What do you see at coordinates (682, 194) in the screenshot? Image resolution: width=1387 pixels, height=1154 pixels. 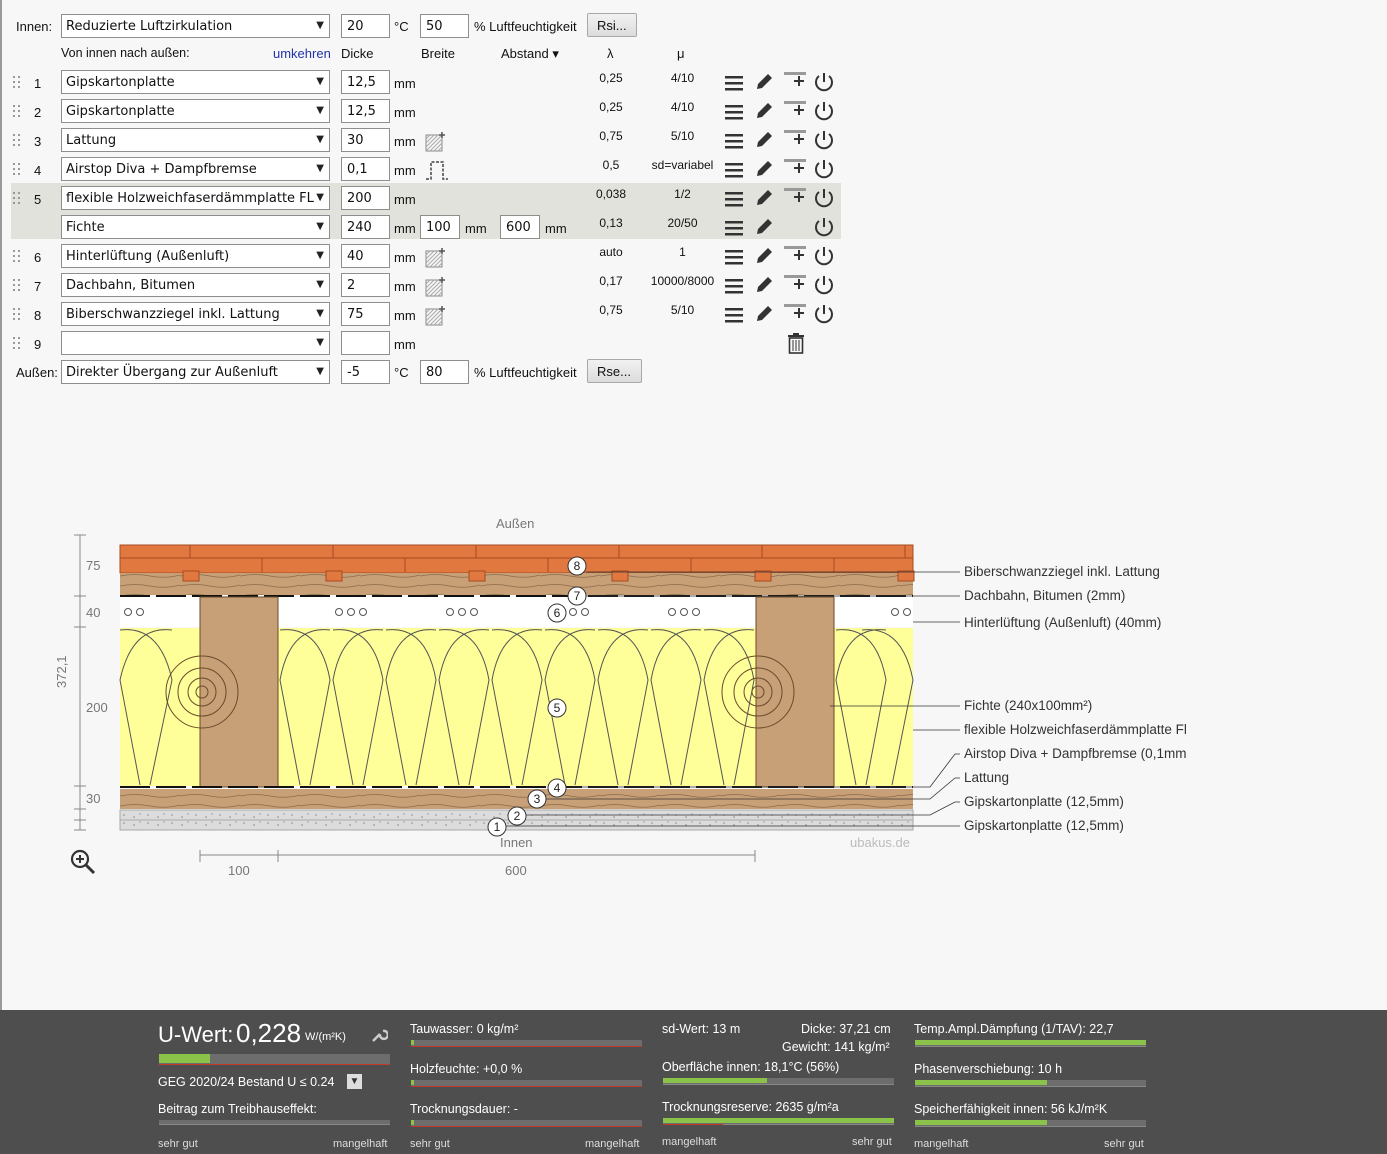 I see `layer-mu: 1/2` at bounding box center [682, 194].